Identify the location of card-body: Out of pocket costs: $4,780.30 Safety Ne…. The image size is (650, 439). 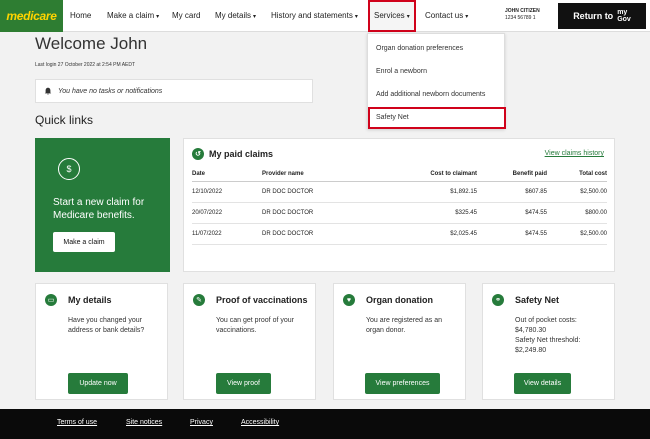
(548, 335).